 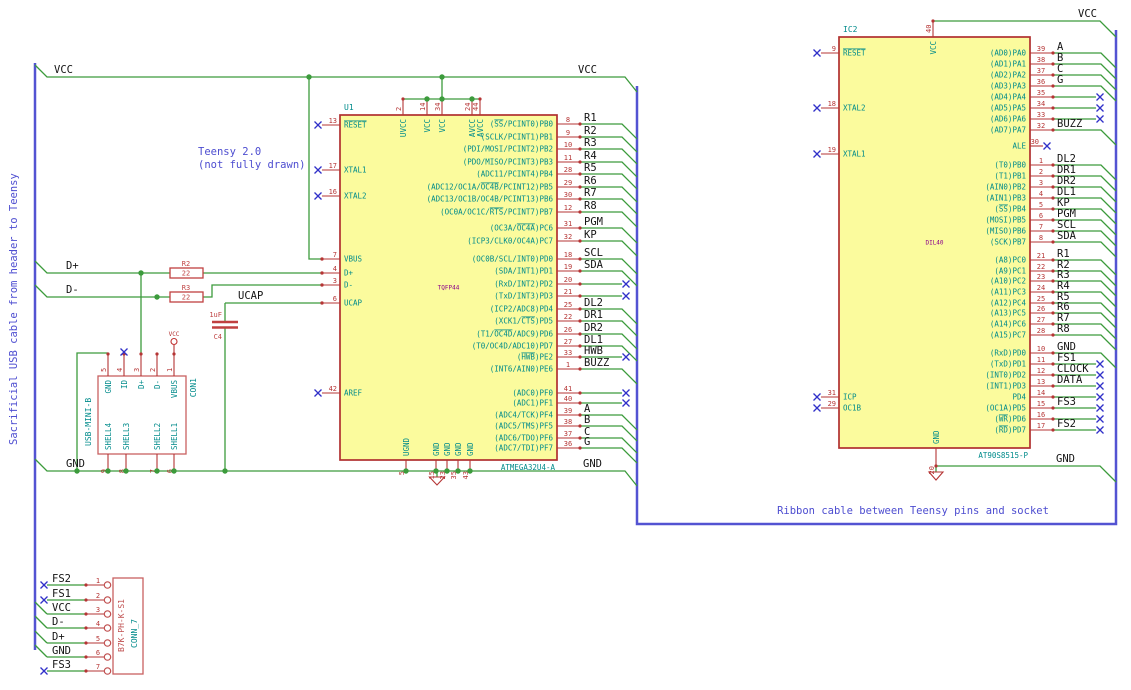 What do you see at coordinates (193, 387) in the screenshot?
I see `con1-ref: CON1` at bounding box center [193, 387].